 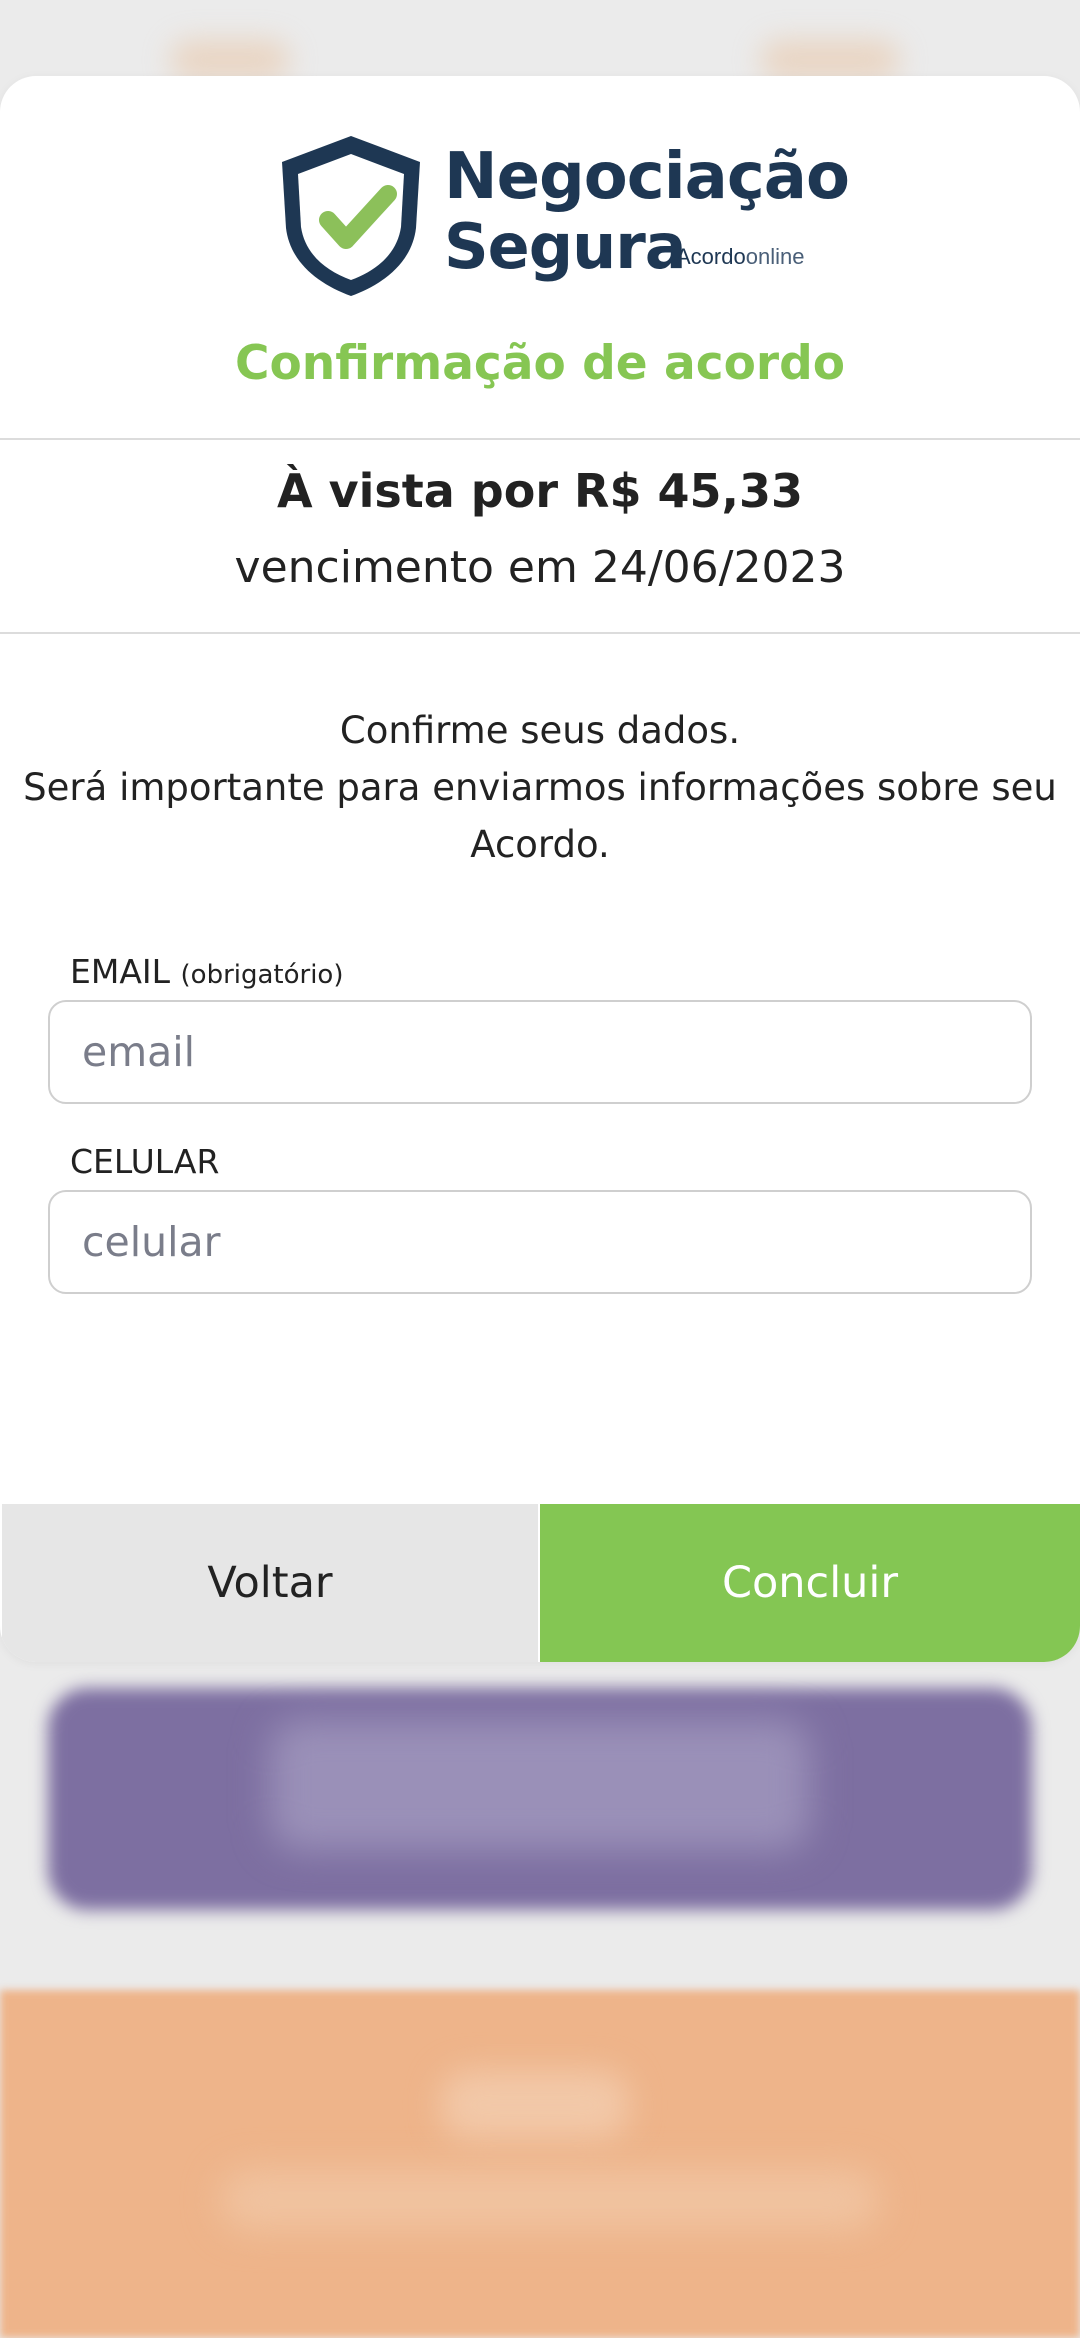 I want to click on brand-subtitle-bold: Acordo, so click(x=711, y=256).